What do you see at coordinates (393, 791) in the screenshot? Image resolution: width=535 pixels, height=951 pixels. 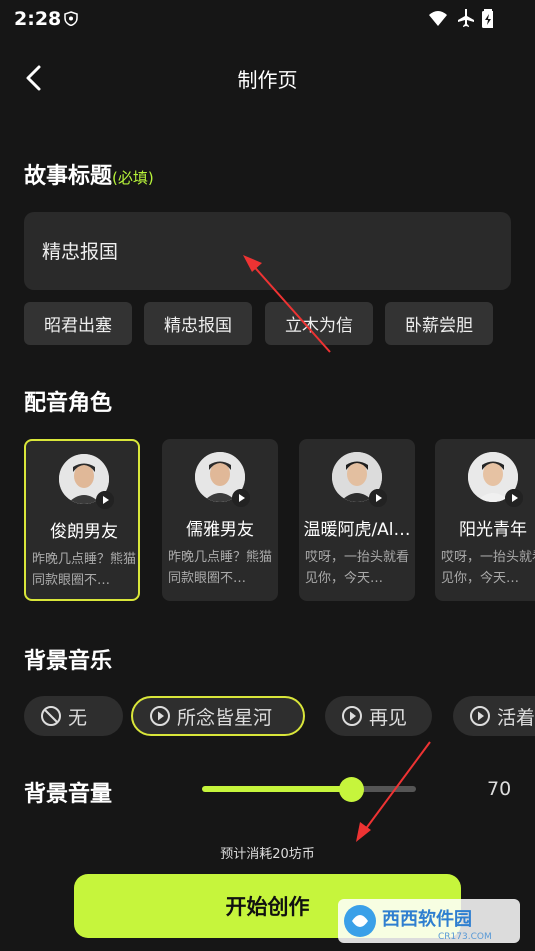 I see `annotation-arrow-icon` at bounding box center [393, 791].